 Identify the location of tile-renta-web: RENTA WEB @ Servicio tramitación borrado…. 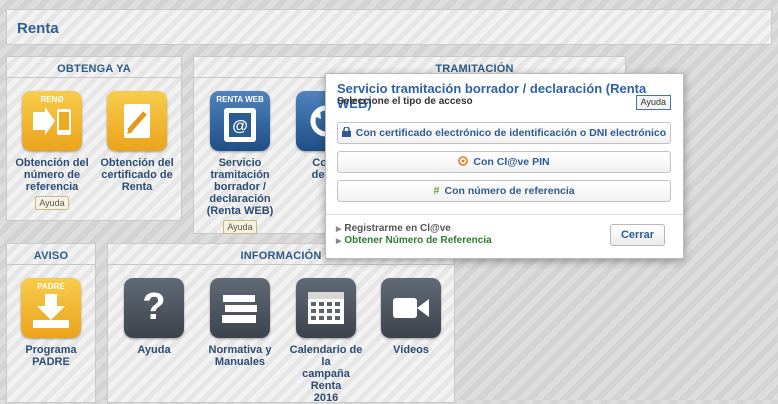
(240, 163).